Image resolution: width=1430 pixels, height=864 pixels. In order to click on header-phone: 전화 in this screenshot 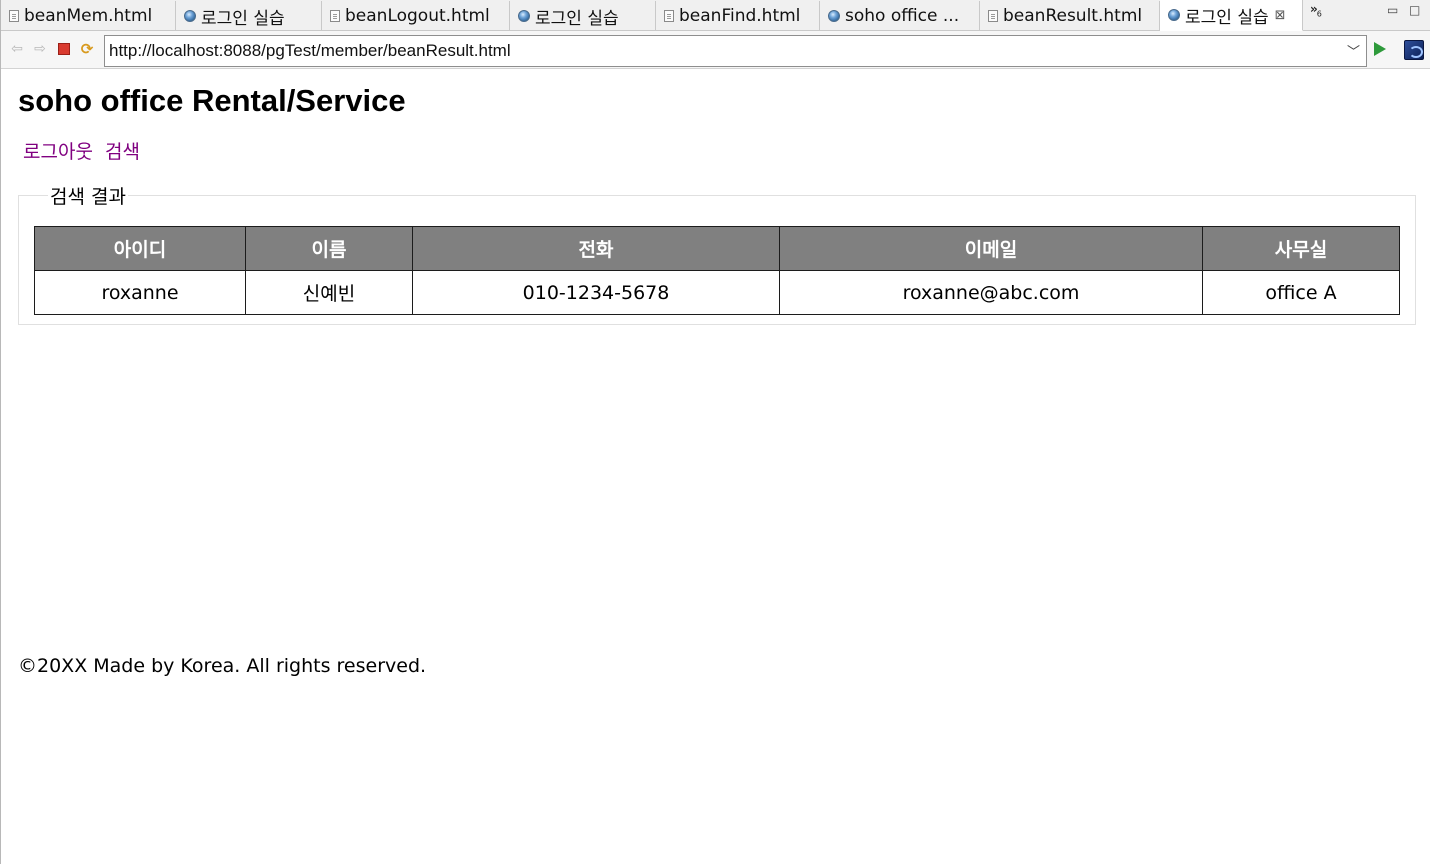, I will do `click(596, 248)`.